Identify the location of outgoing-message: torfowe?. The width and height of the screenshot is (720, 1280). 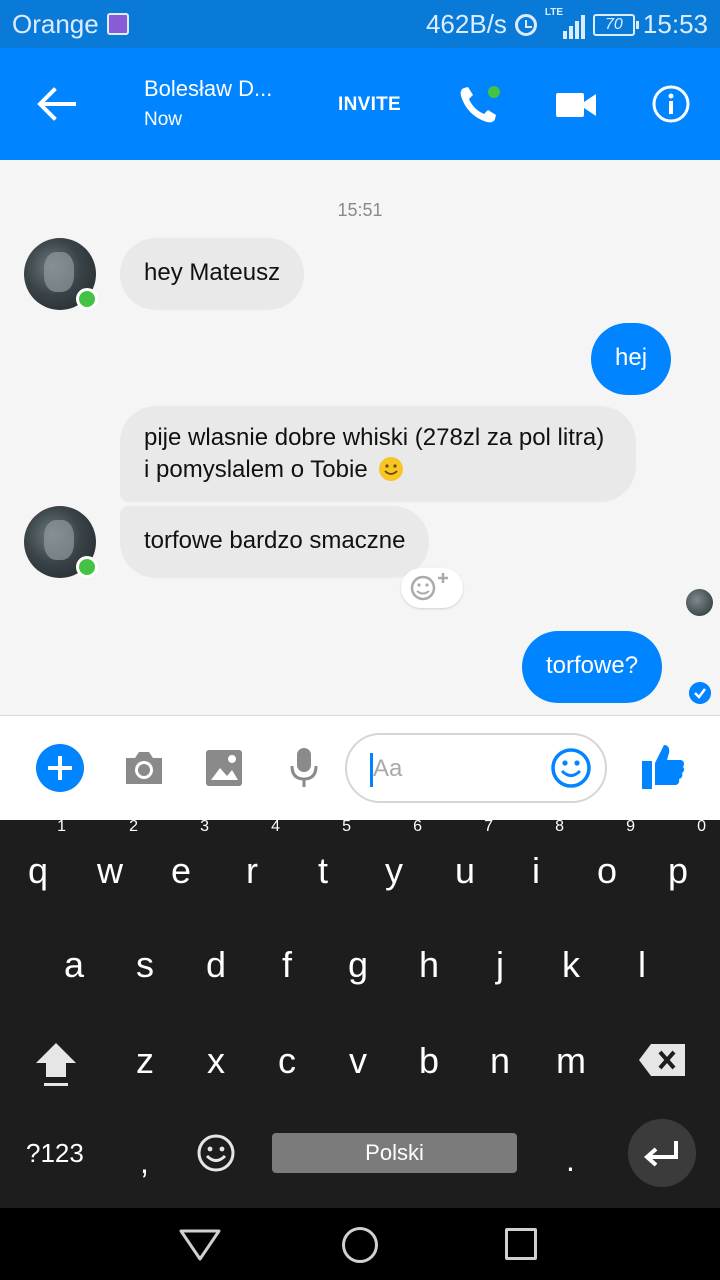
(592, 667).